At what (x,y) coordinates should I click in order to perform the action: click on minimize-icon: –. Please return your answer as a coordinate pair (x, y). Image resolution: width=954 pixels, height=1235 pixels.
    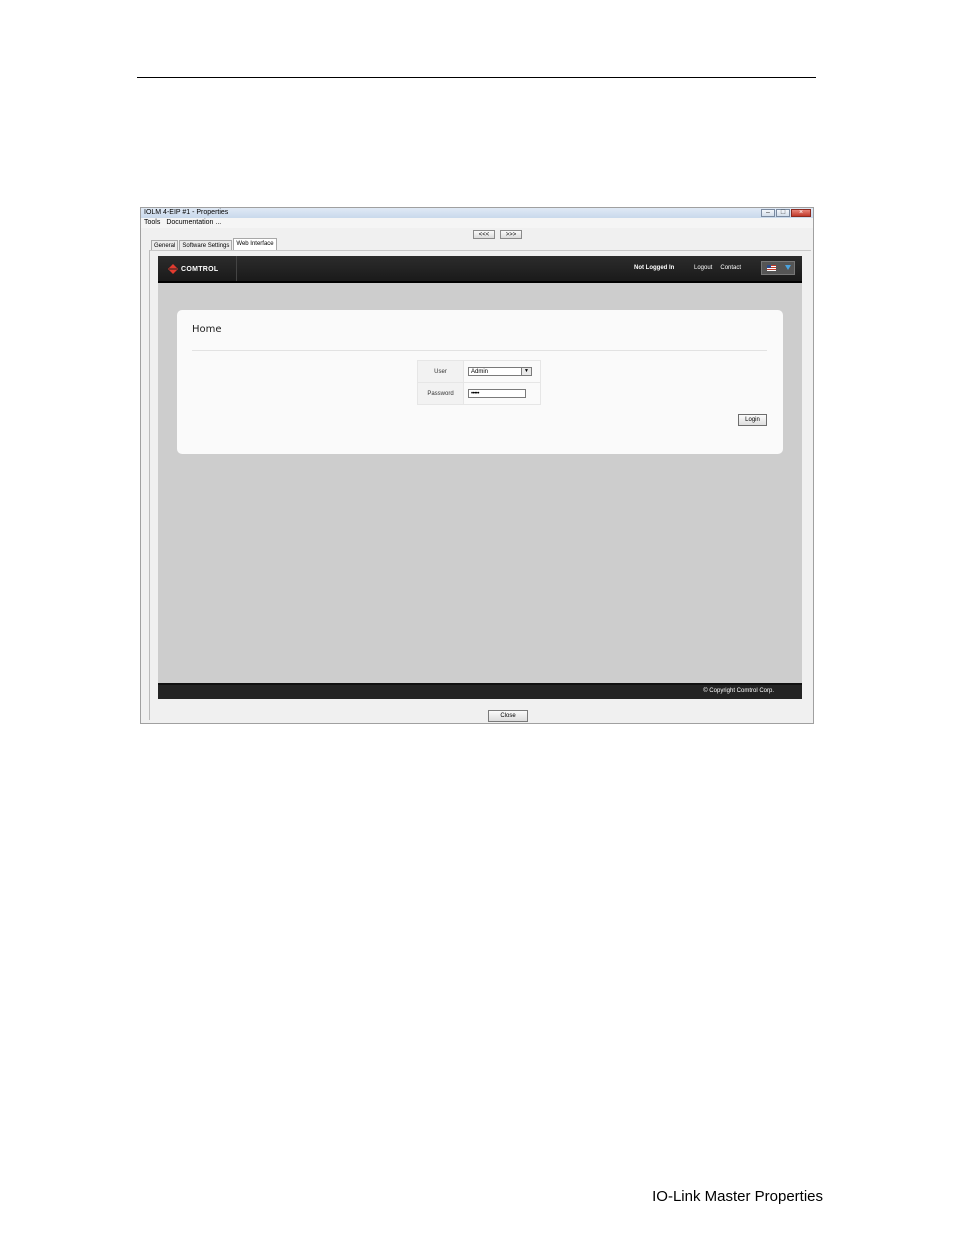
    Looking at the image, I should click on (768, 213).